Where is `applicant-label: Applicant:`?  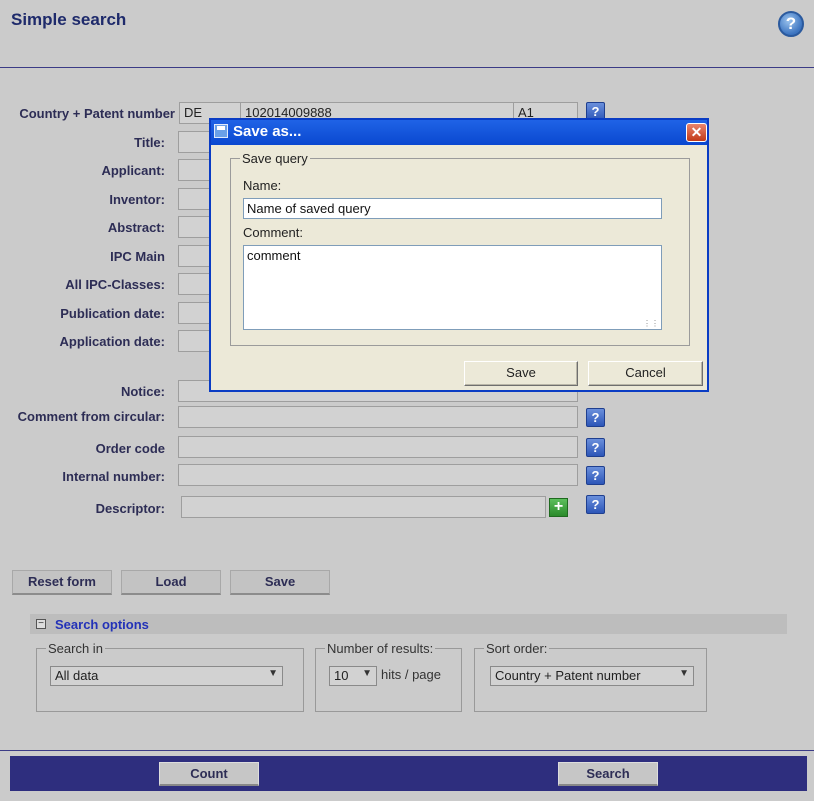
applicant-label: Applicant: is located at coordinates (133, 170).